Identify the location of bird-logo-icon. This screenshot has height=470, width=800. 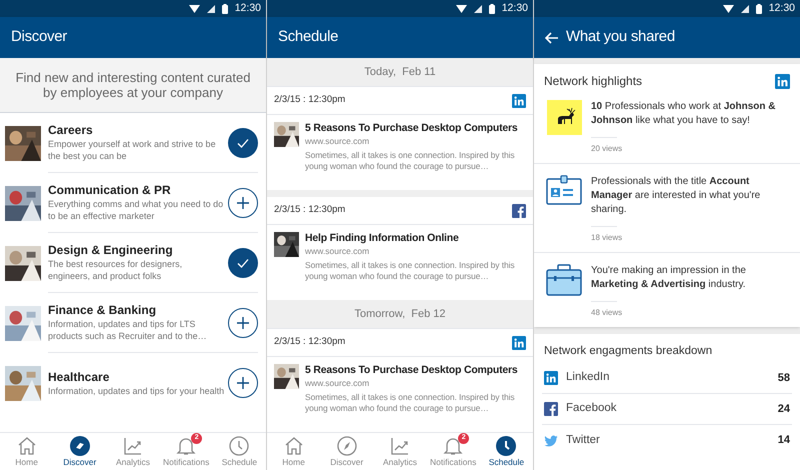
(551, 441).